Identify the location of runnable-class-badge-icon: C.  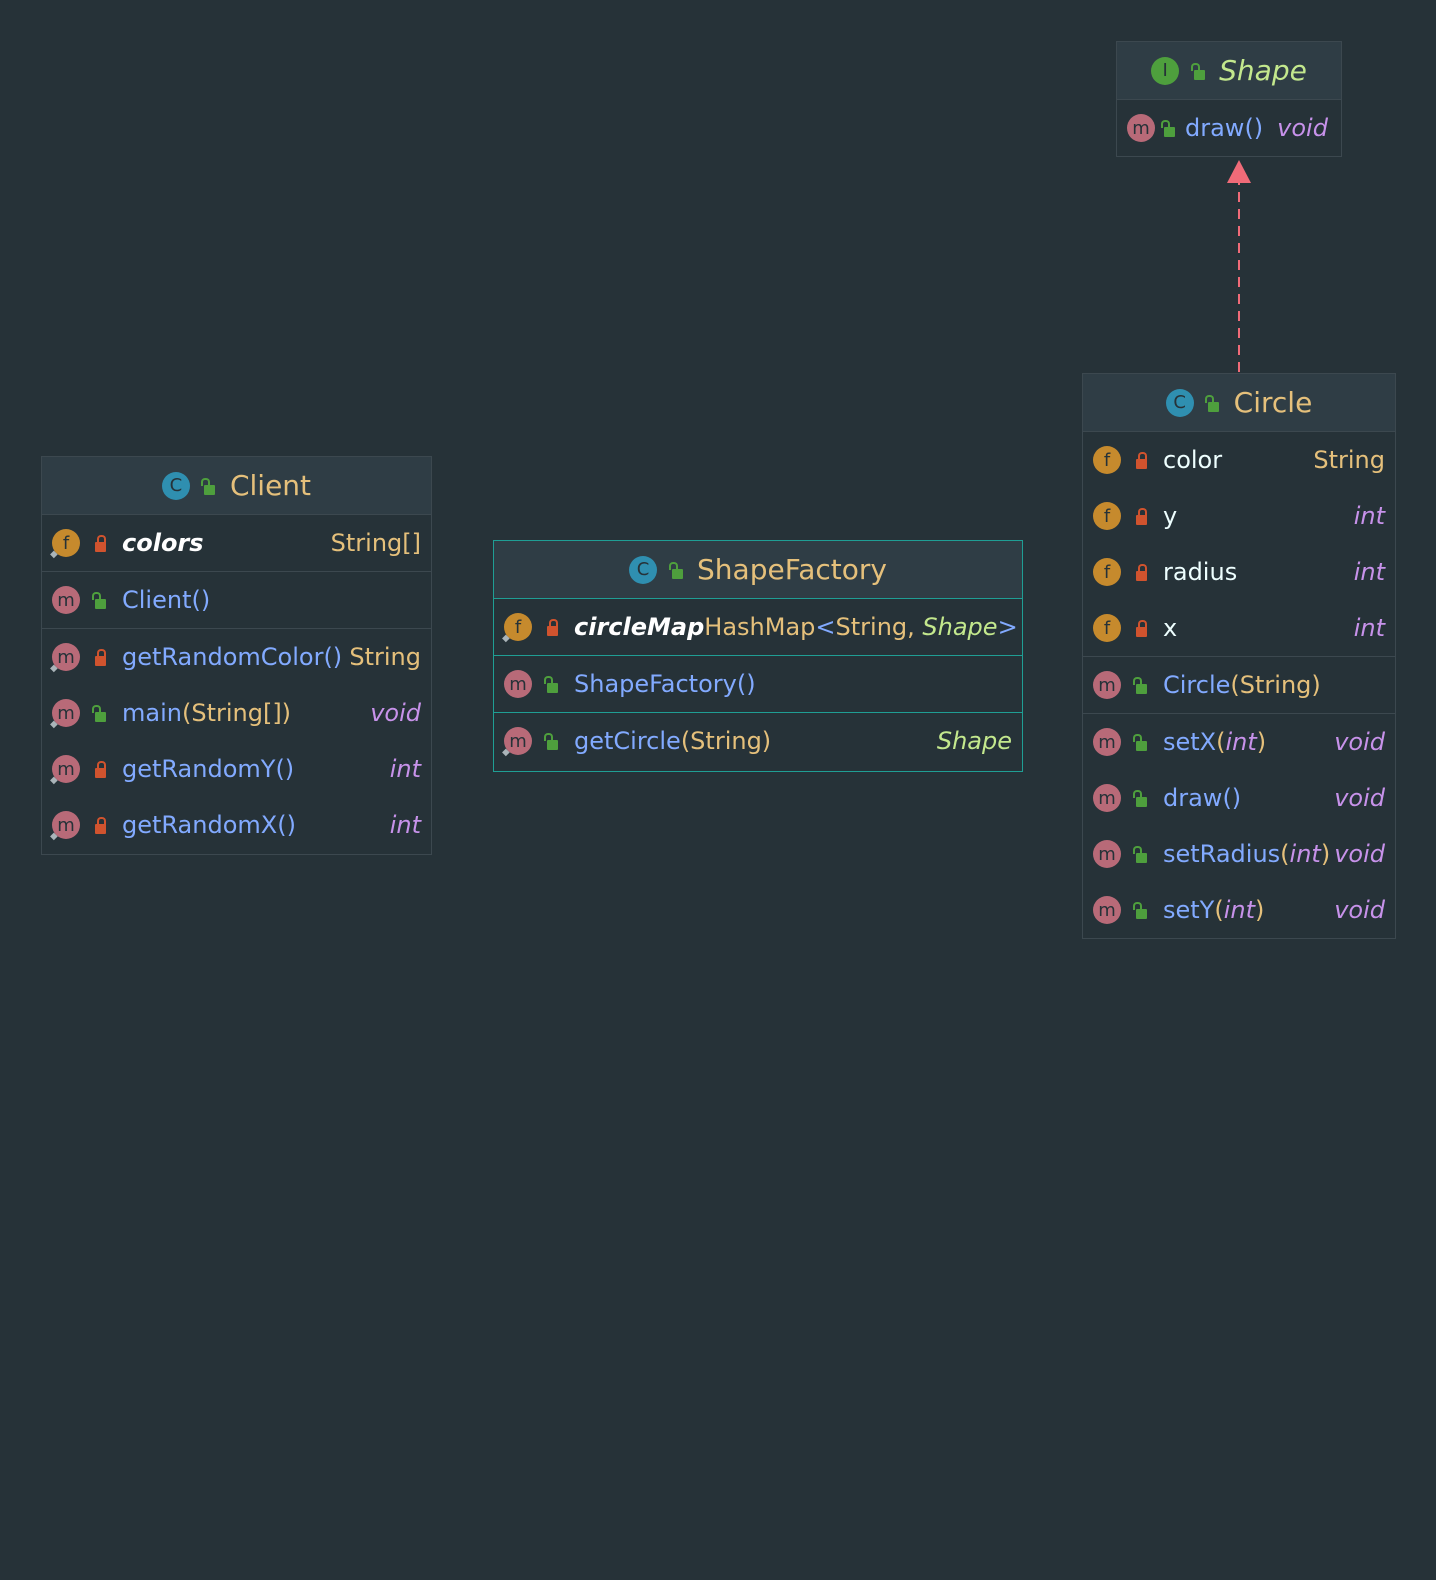
(175, 485).